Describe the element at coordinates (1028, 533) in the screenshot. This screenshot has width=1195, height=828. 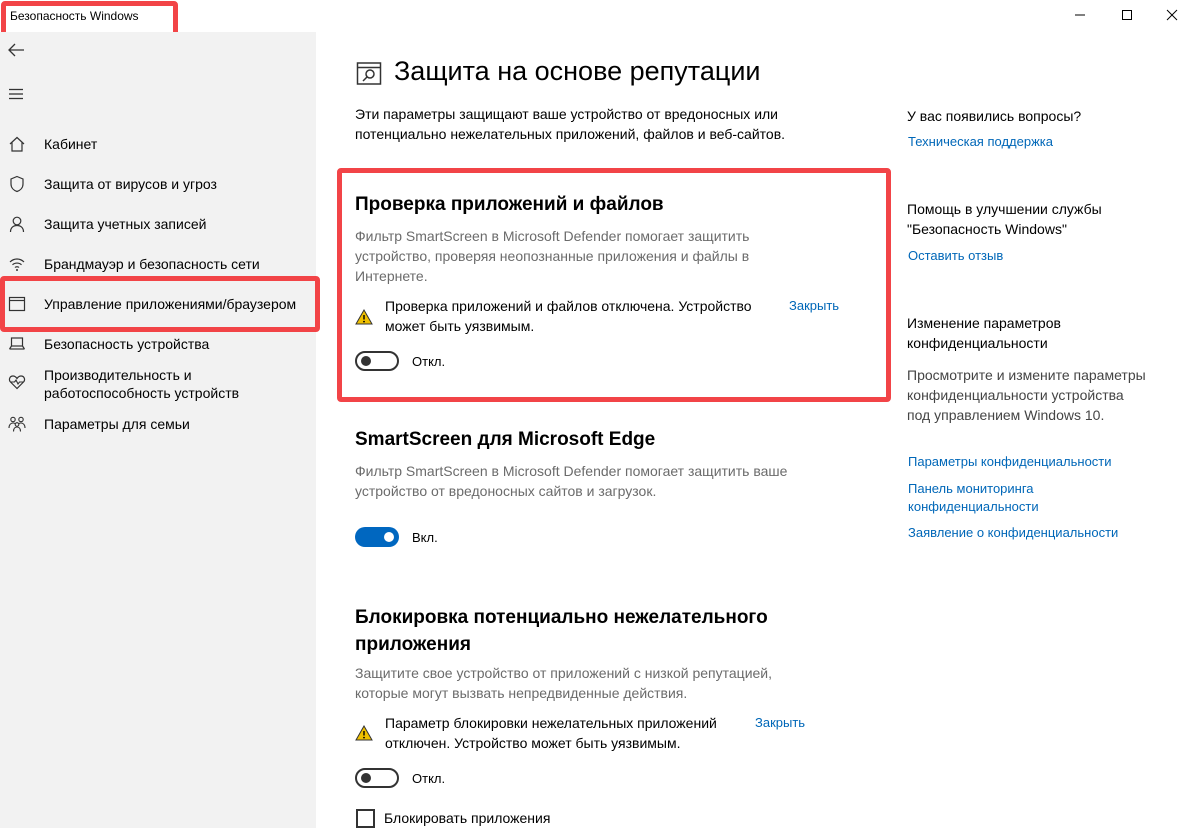
I see `privacy-statement-link: Заявление о конфиденциальности` at that location.